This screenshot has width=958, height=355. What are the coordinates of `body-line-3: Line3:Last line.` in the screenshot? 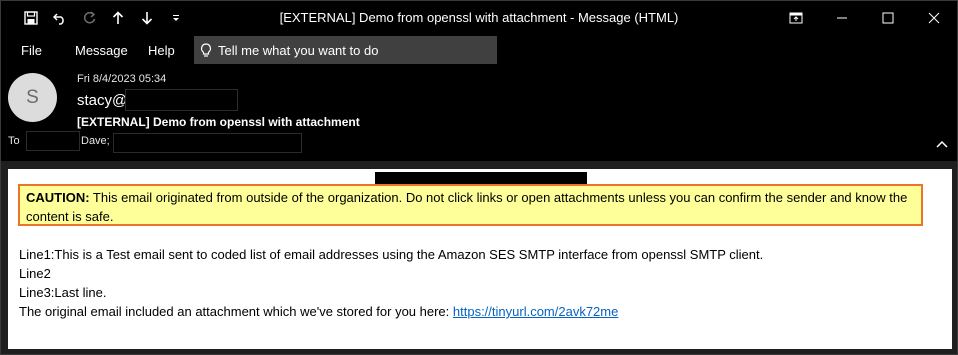 It's located at (63, 292).